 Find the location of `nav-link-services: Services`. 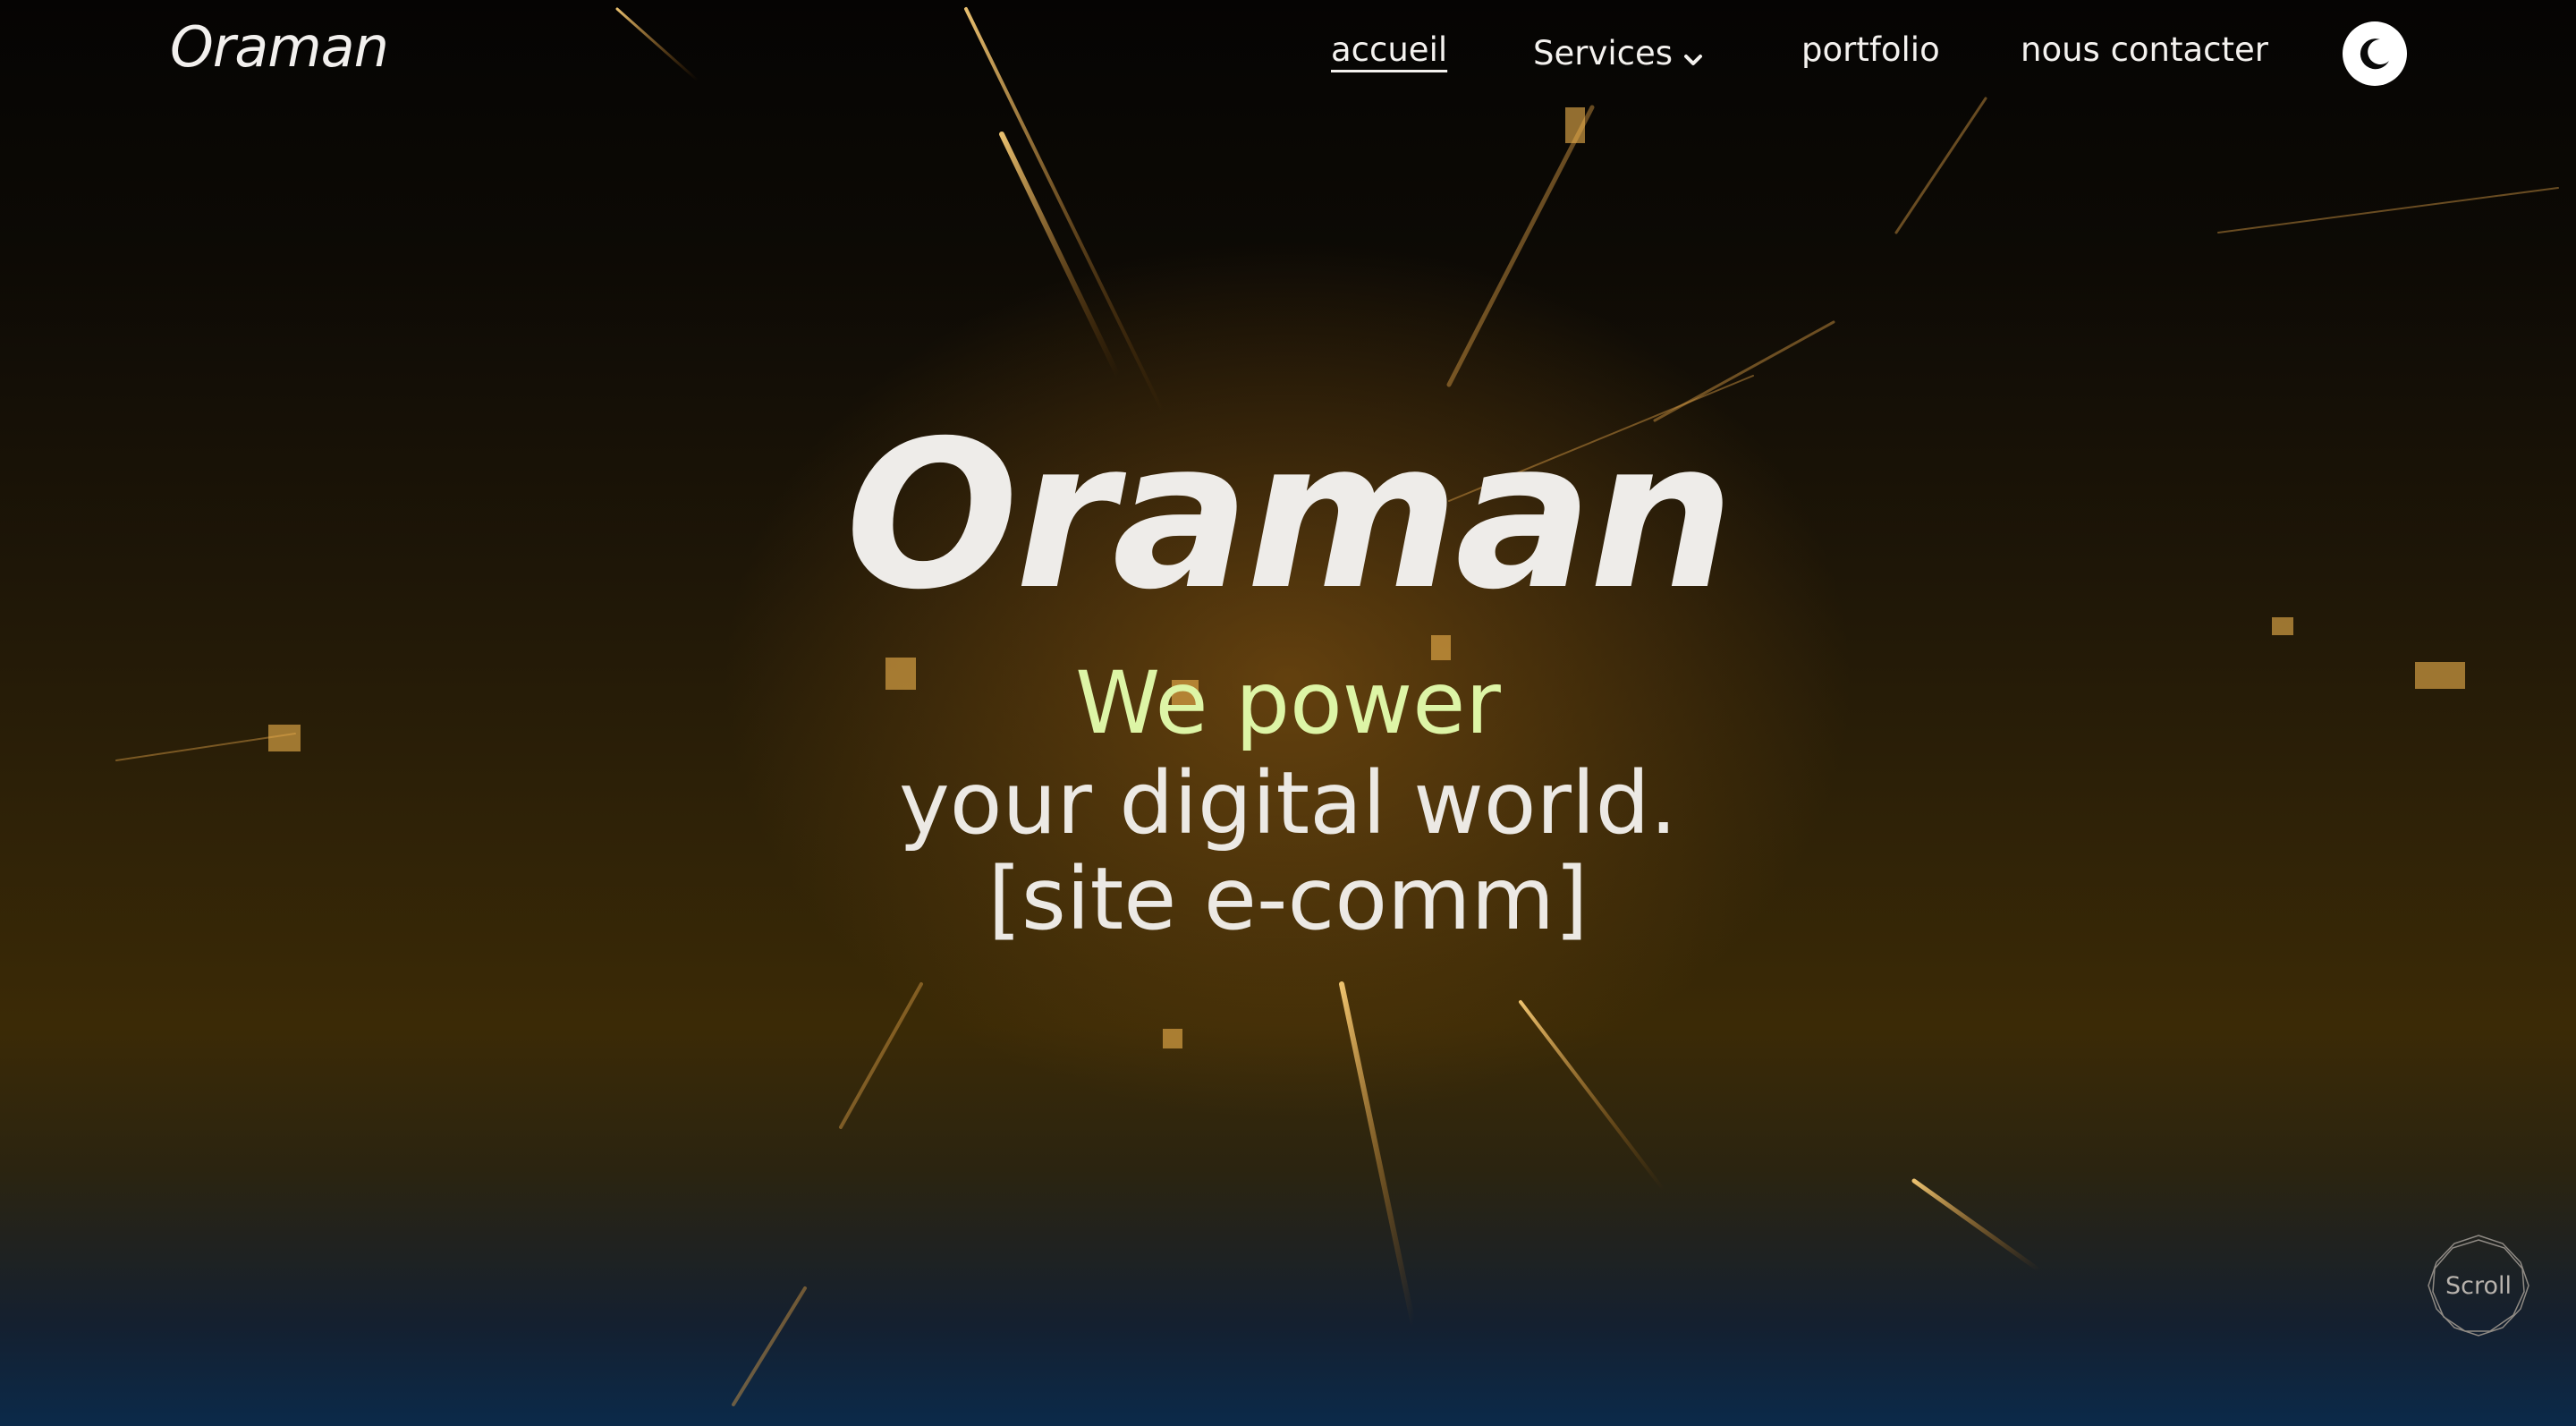

nav-link-services: Services is located at coordinates (1618, 54).